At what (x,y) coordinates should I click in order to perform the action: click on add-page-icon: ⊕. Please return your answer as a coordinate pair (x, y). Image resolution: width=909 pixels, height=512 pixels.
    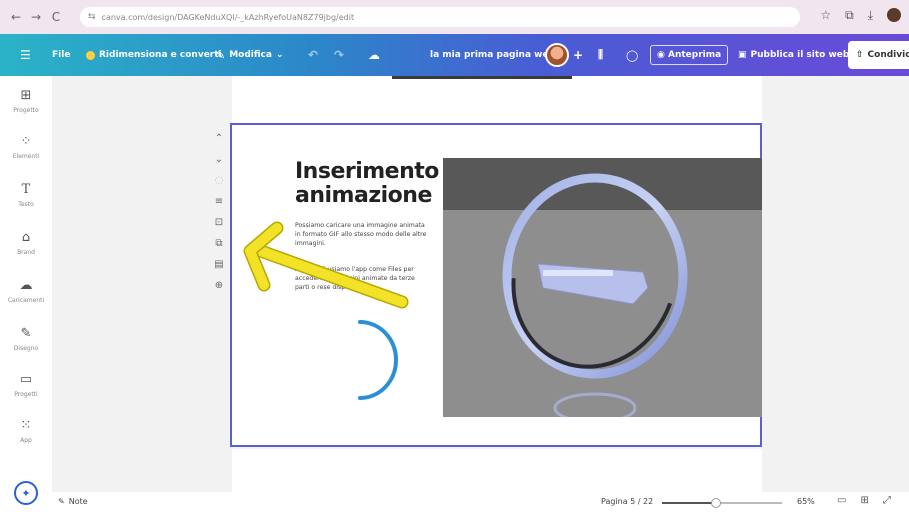
    Looking at the image, I should click on (219, 285).